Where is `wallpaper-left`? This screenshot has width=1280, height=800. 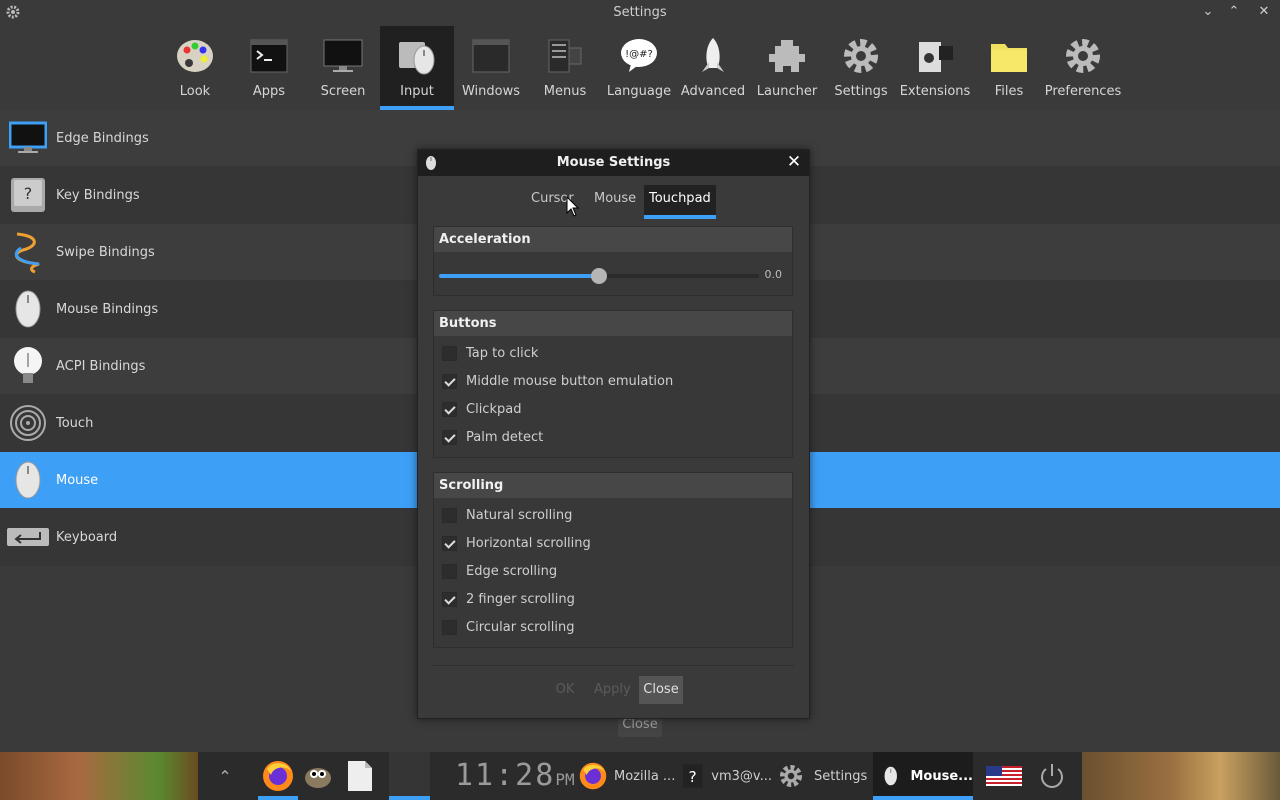
wallpaper-left is located at coordinates (99, 776).